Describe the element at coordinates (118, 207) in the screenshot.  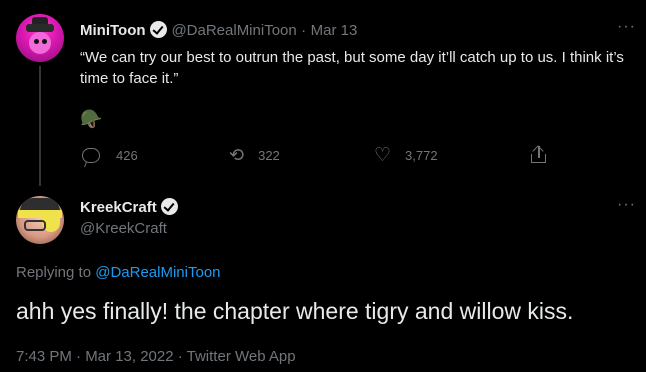
I see `main-display-name: KreekCraft` at that location.